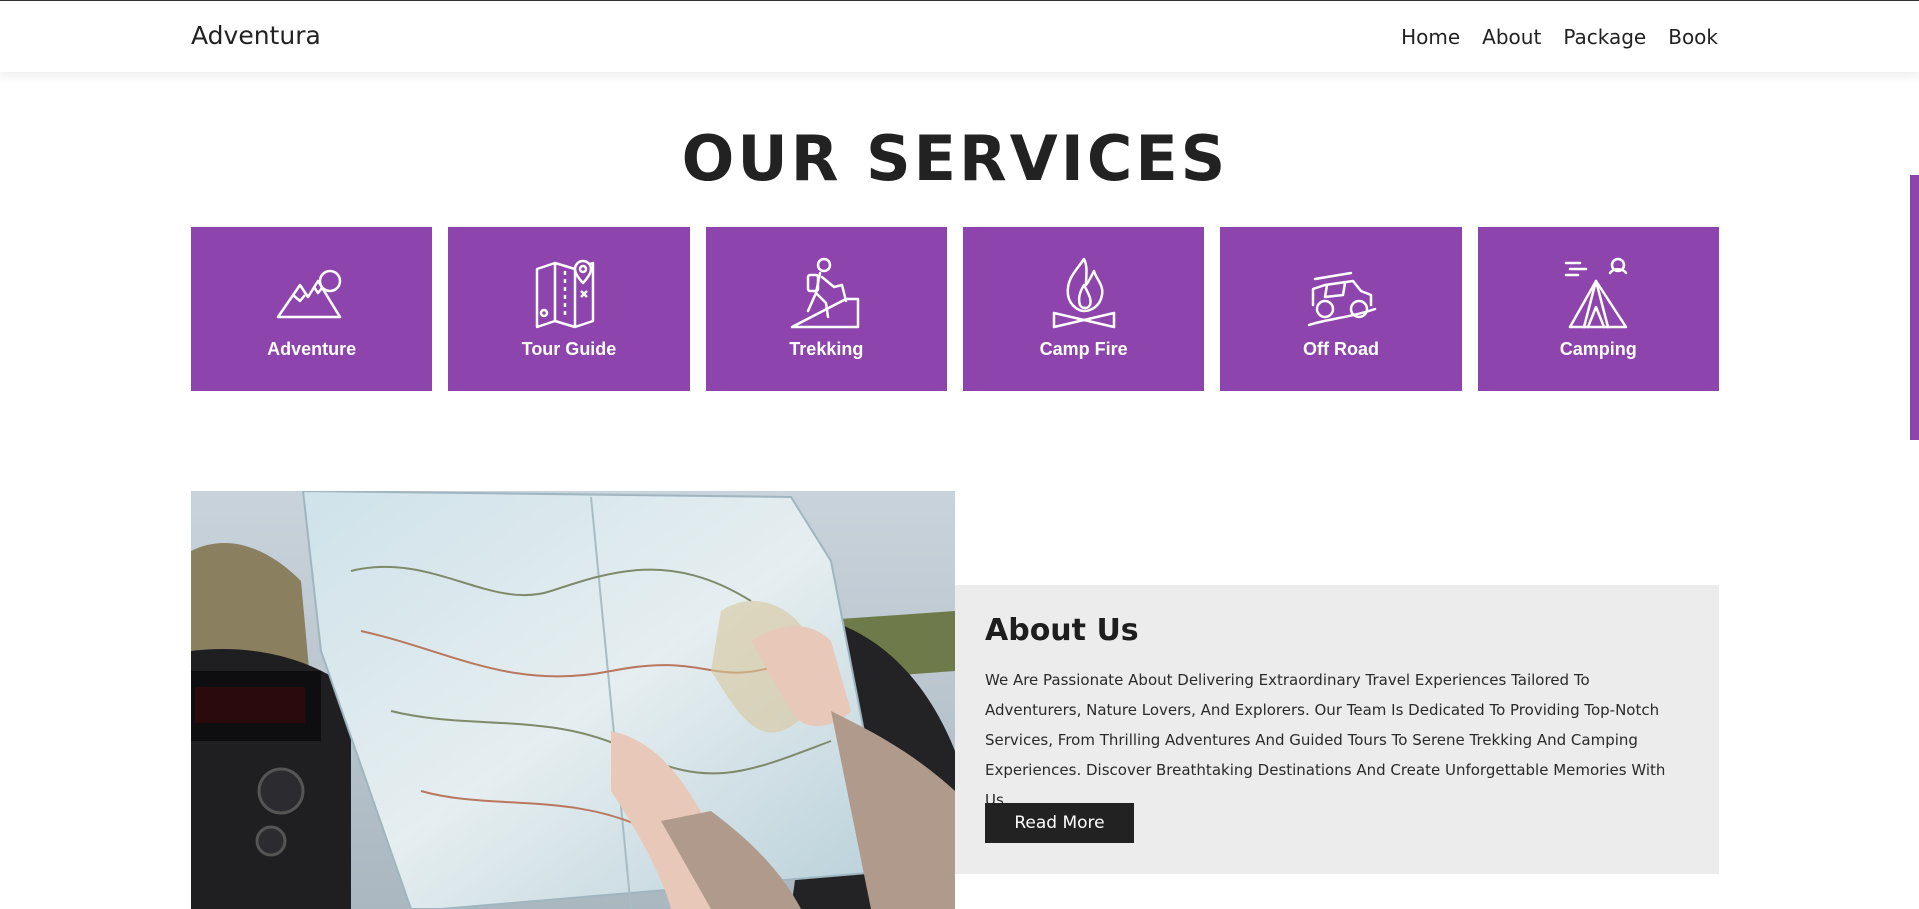 The width and height of the screenshot is (1919, 909). What do you see at coordinates (569, 349) in the screenshot?
I see `service-label: Tour Guide` at bounding box center [569, 349].